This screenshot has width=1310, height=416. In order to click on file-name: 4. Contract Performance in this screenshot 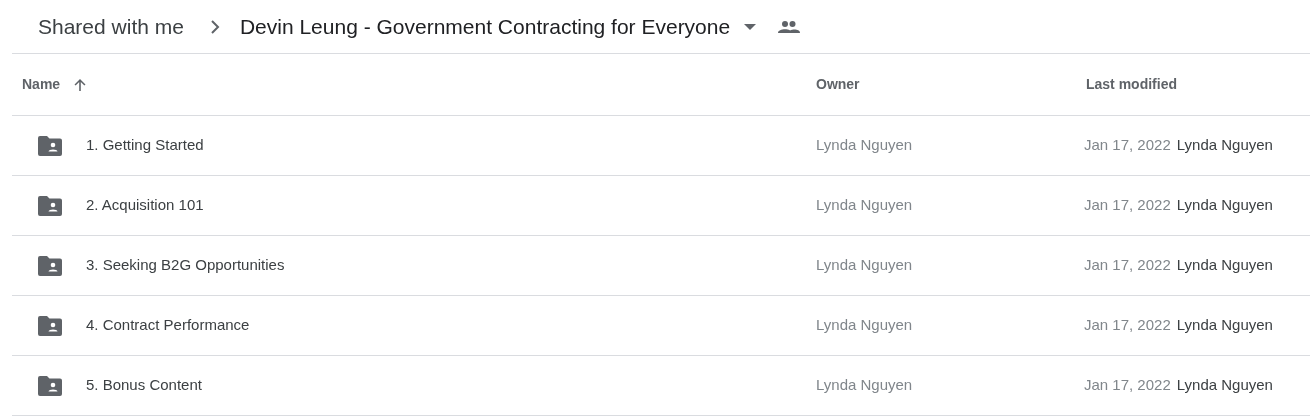, I will do `click(168, 325)`.